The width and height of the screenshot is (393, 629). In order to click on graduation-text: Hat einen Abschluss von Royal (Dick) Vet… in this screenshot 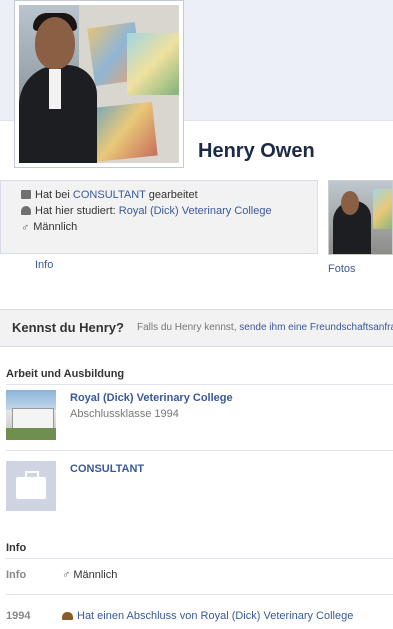, I will do `click(215, 616)`.